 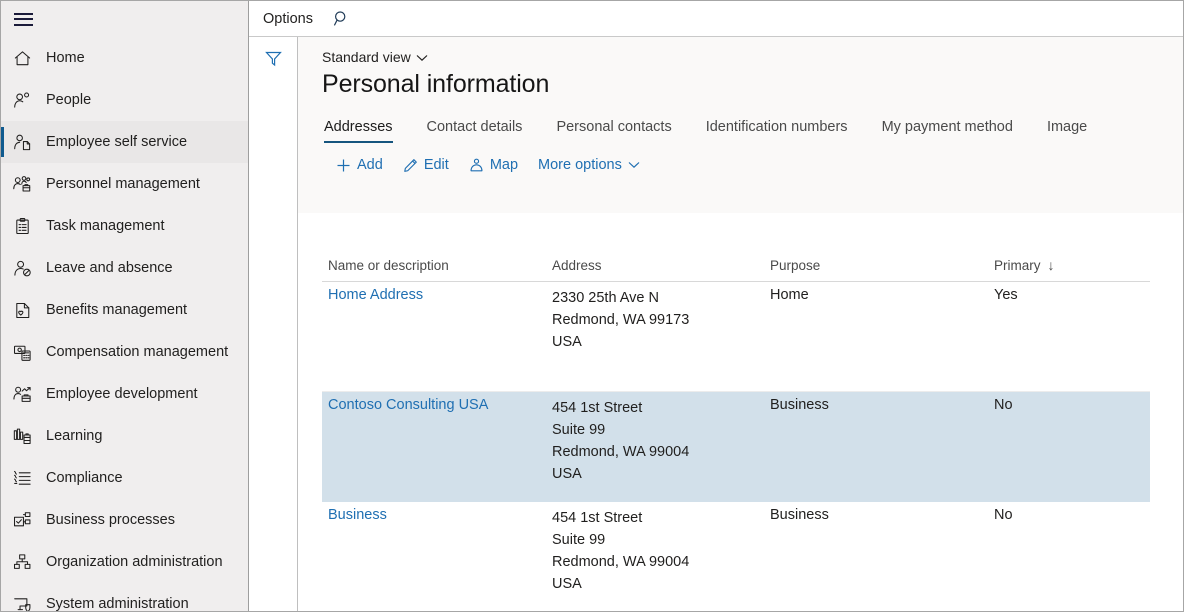 I want to click on filter-funnel-icon, so click(x=273, y=61).